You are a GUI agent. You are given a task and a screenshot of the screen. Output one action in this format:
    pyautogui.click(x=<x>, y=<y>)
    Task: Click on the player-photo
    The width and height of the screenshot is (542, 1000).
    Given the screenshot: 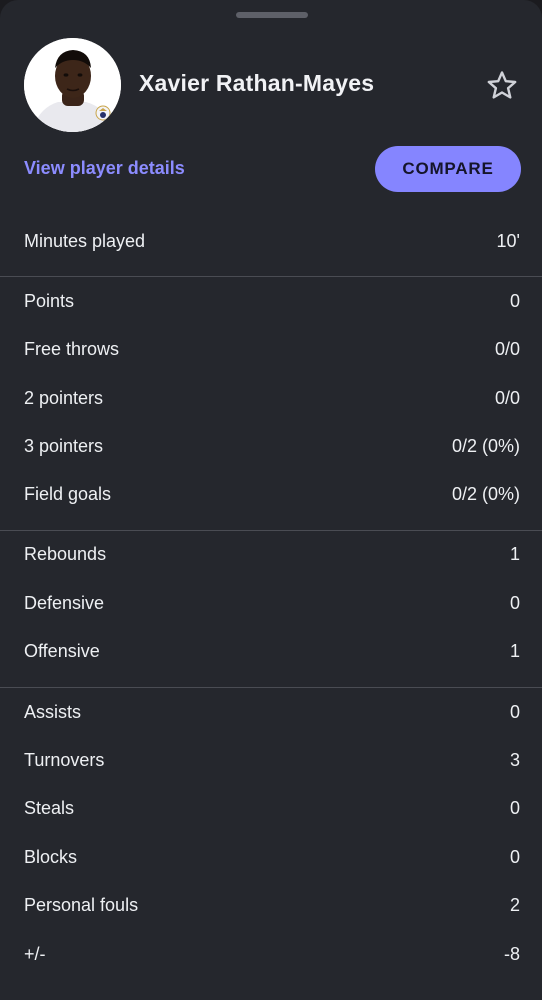 What is the action you would take?
    pyautogui.click(x=72, y=85)
    